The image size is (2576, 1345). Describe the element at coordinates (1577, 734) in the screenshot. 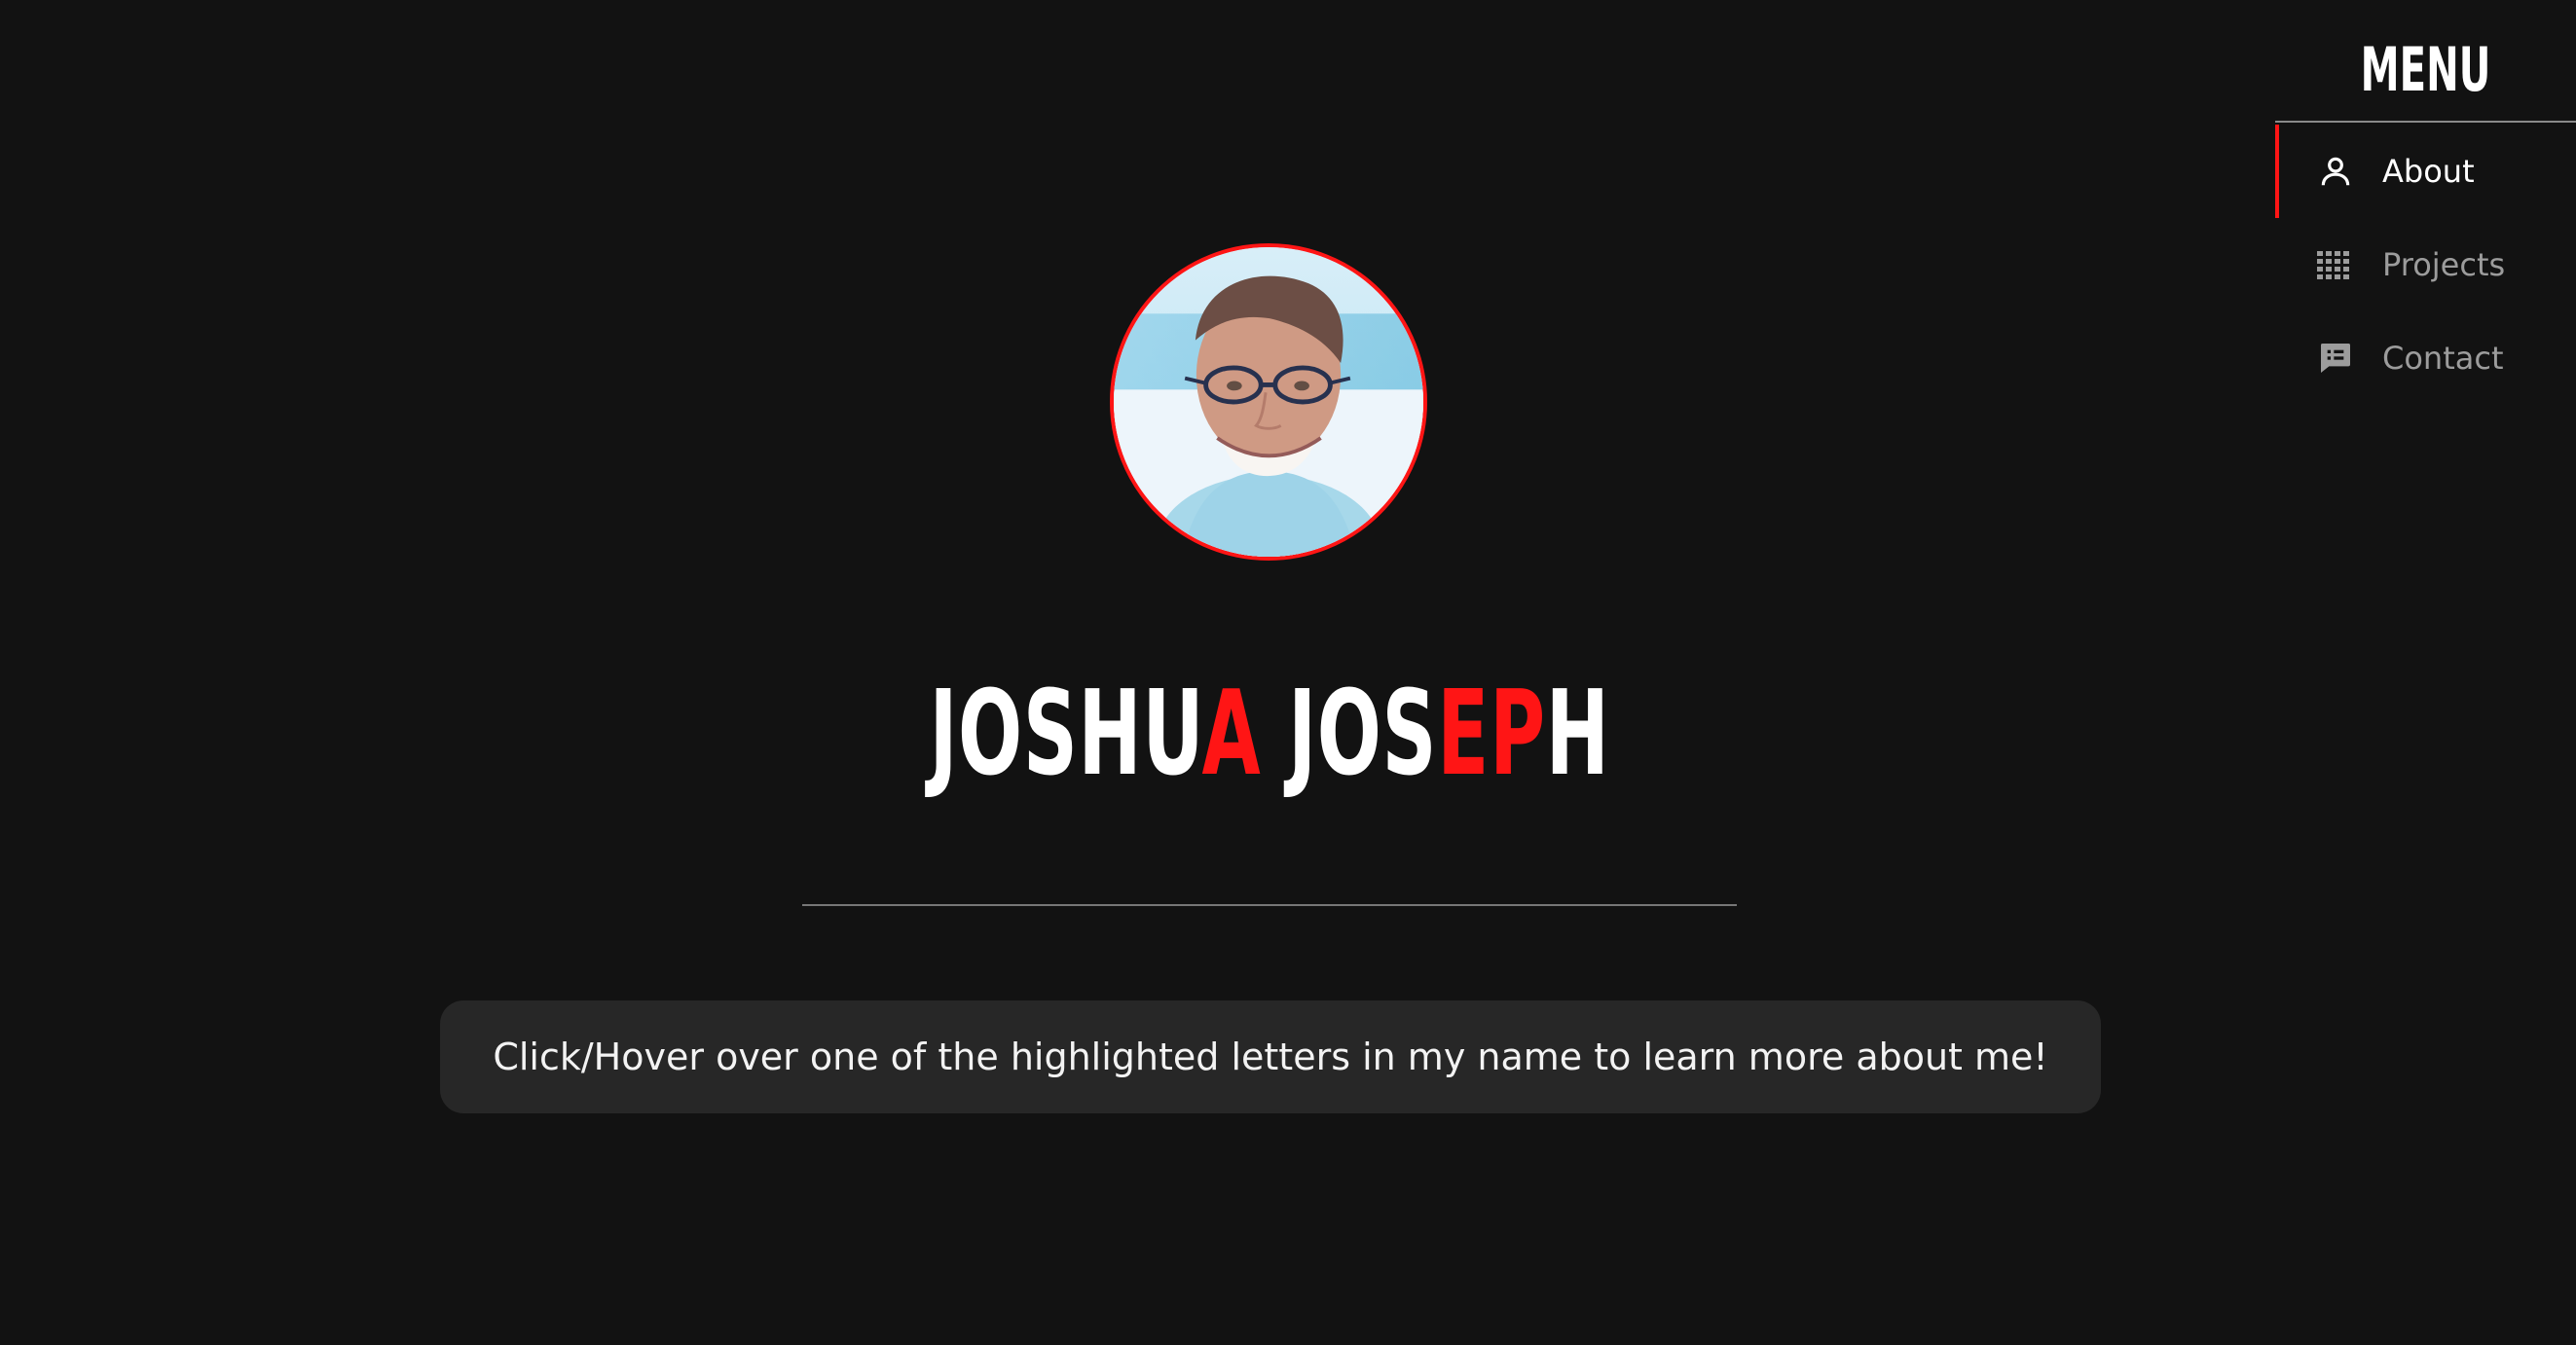

I see `name-part-h: H` at that location.